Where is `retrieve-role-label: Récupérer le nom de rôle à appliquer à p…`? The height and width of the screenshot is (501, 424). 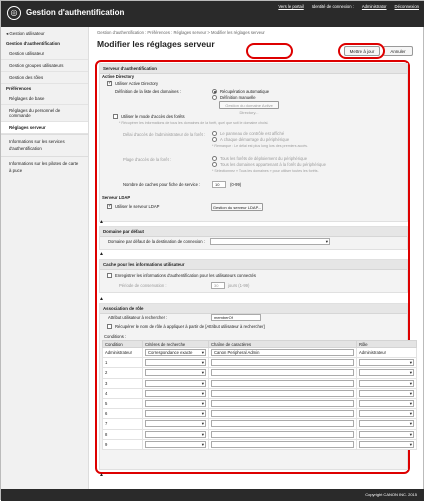 retrieve-role-label: Récupérer le nom de rôle à appliquer à p… is located at coordinates (190, 326).